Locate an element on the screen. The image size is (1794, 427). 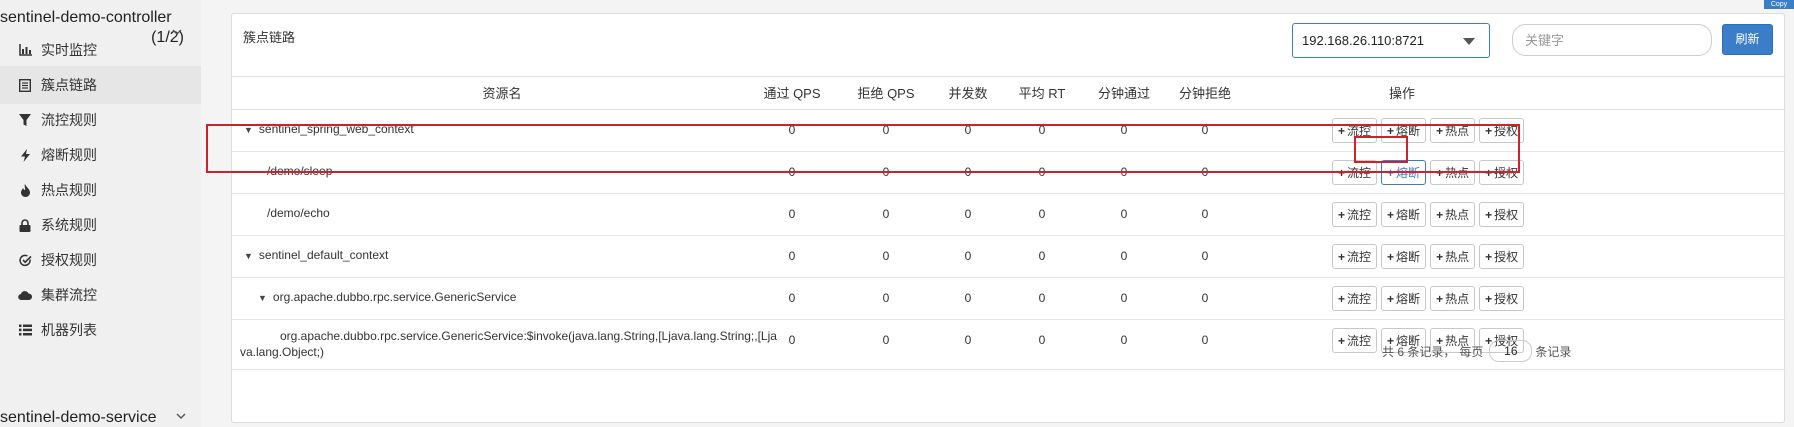
col-operations: 操作 is located at coordinates (1401, 93).